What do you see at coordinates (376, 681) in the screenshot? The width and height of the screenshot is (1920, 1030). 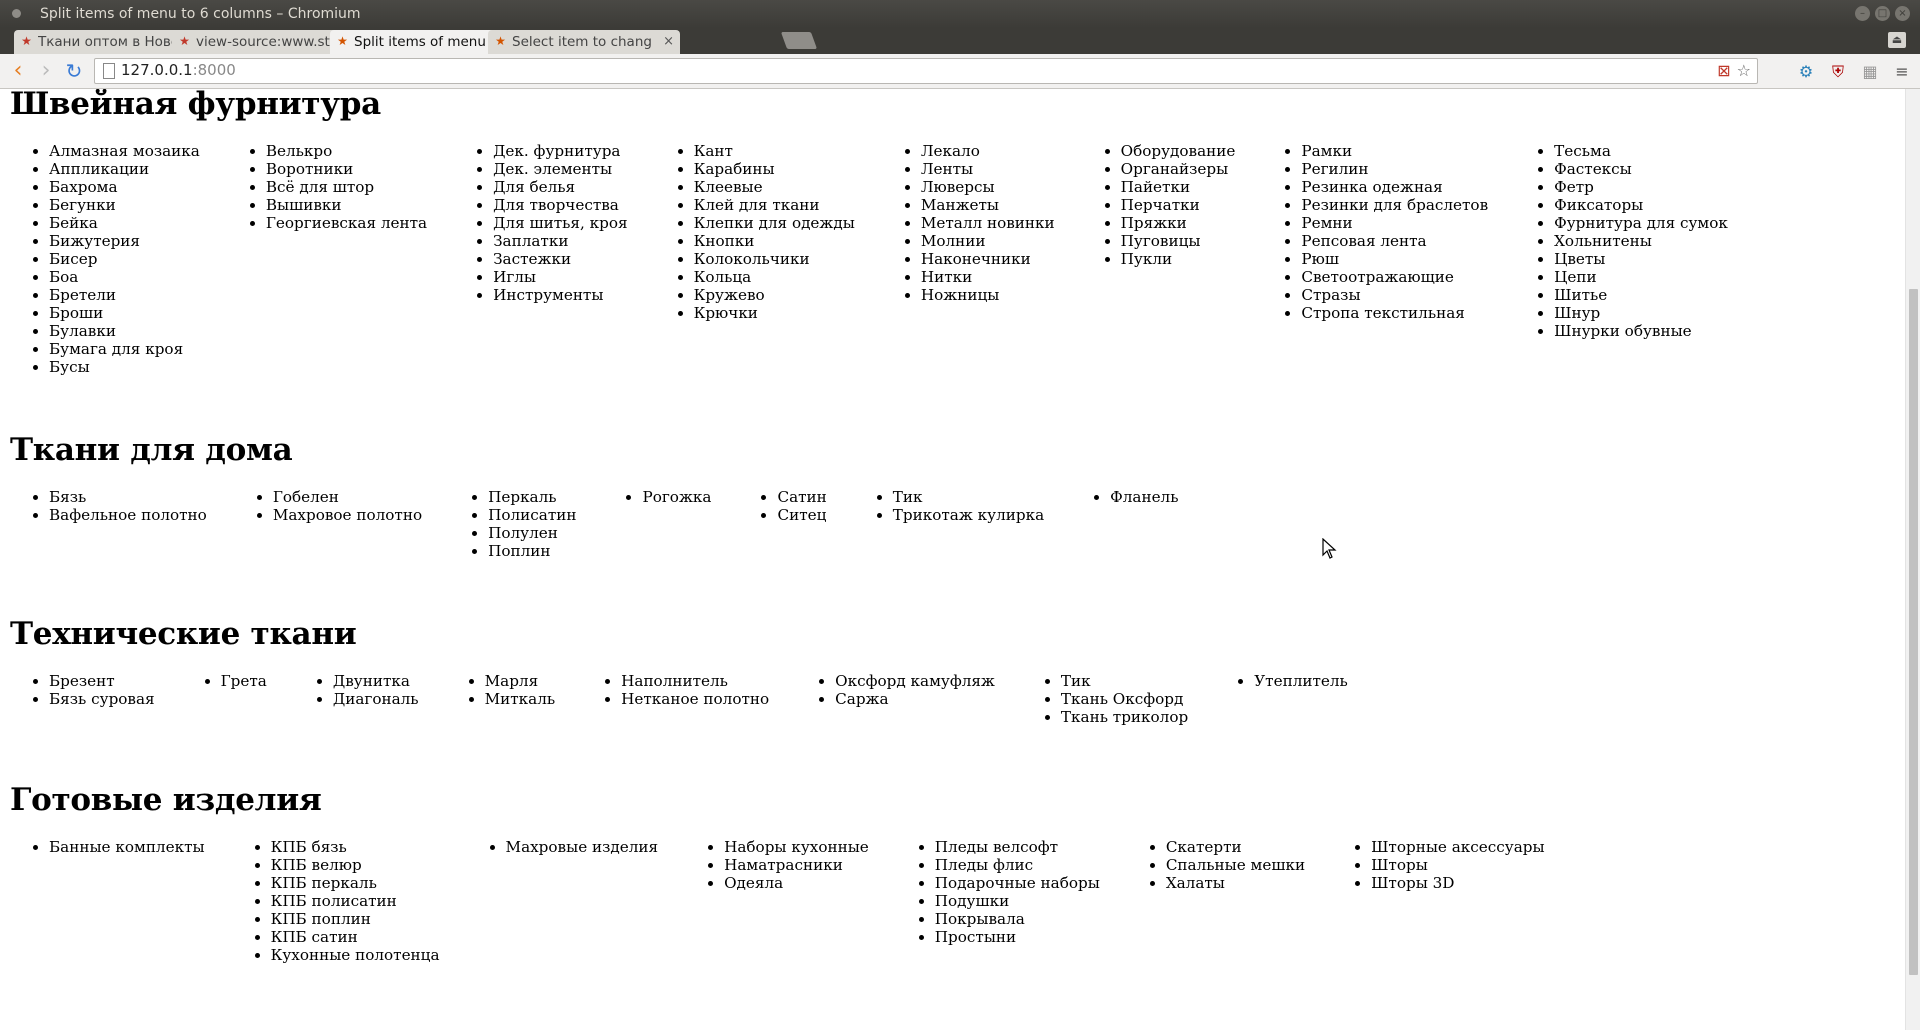 I see `menu-item: Двунитка` at bounding box center [376, 681].